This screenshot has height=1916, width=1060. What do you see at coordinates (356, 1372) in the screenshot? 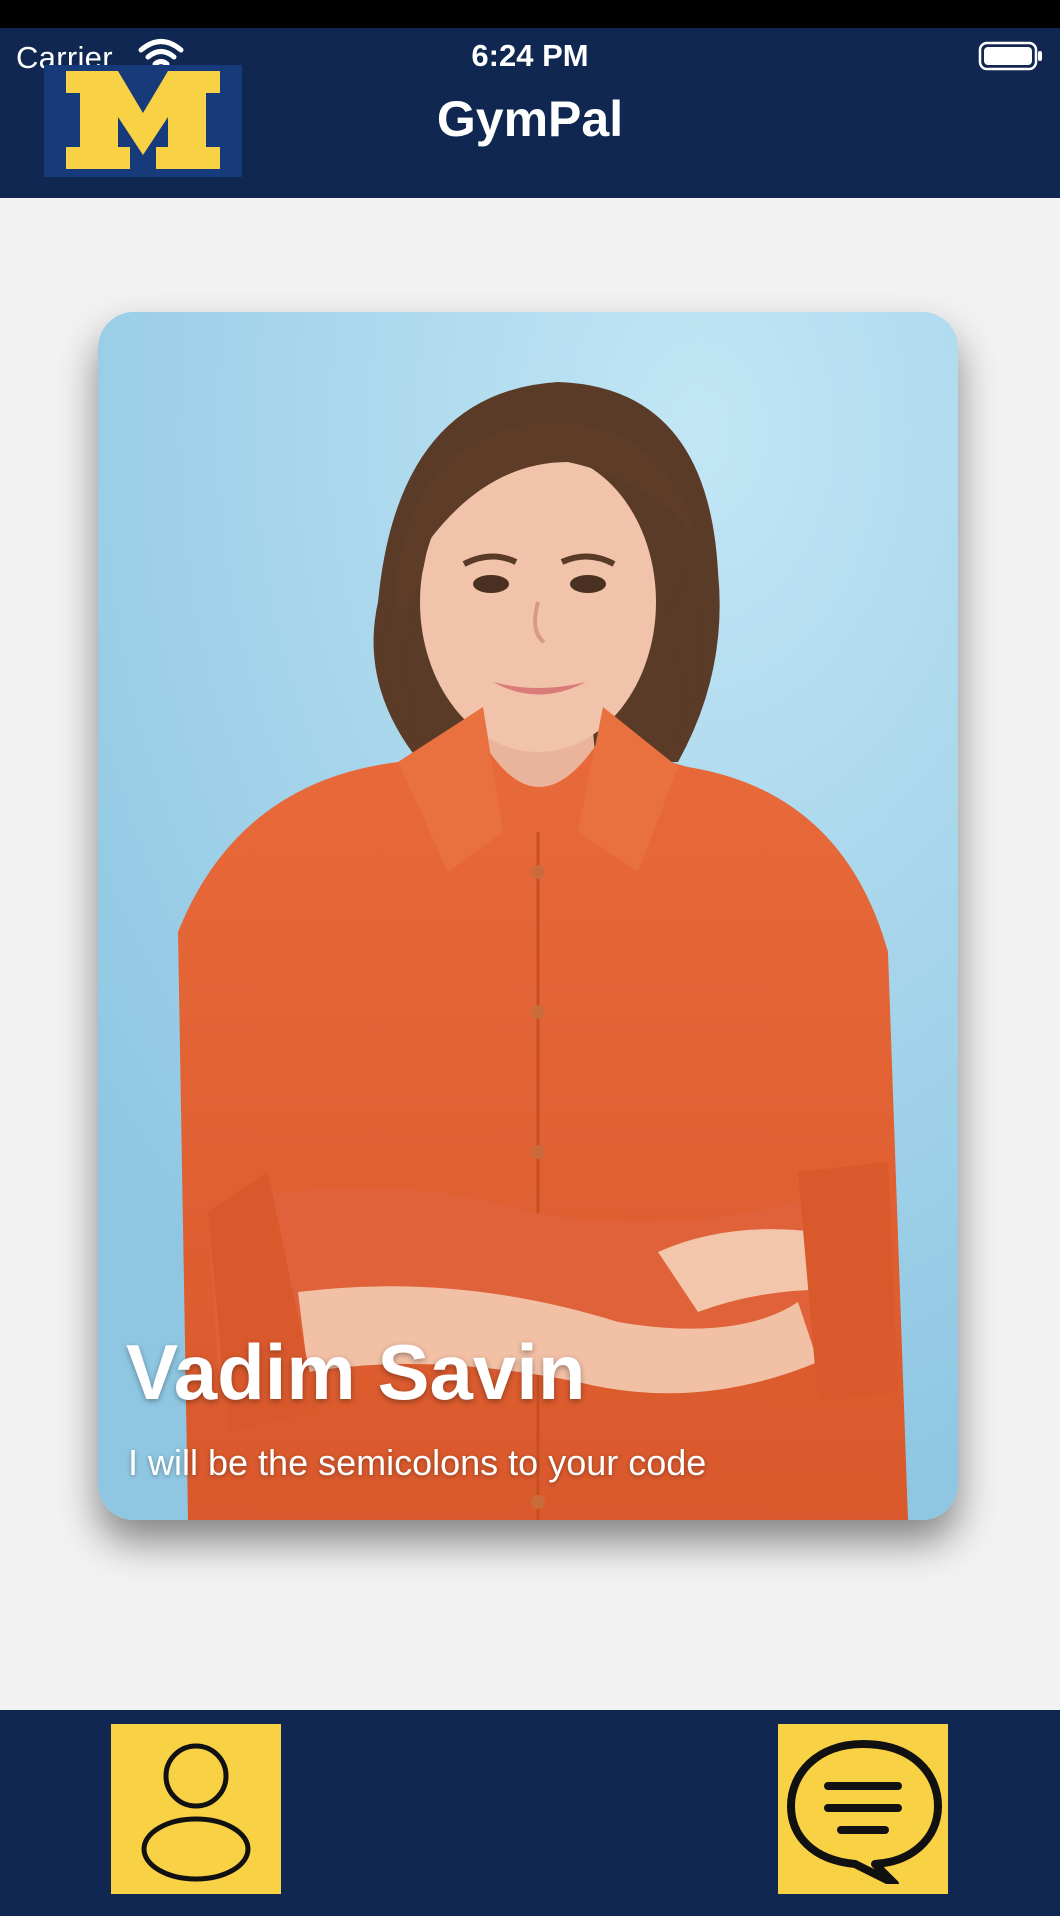
I see `profile-name: Vadim Savin` at bounding box center [356, 1372].